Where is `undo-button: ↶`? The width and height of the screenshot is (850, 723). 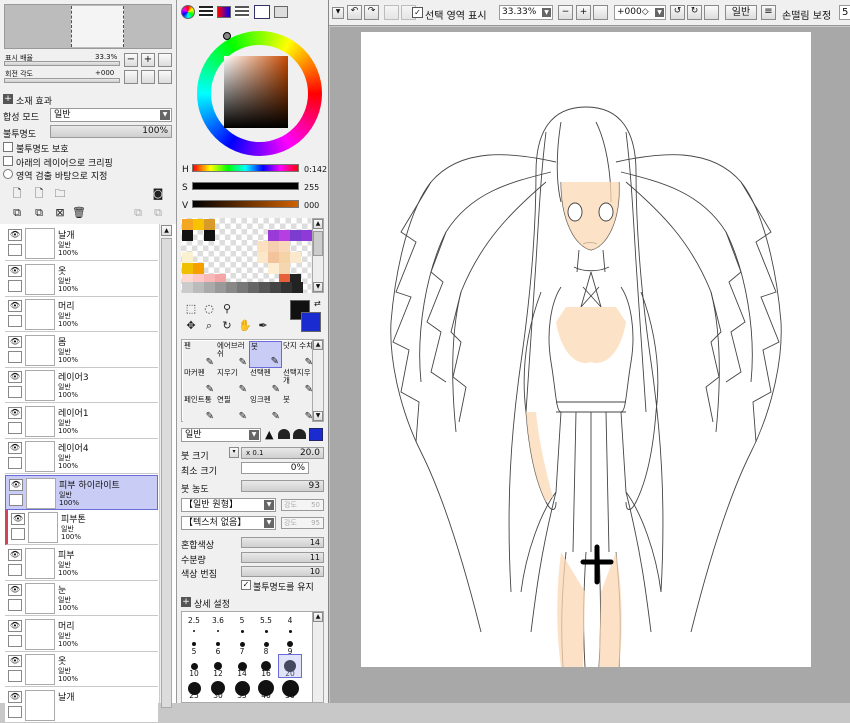
undo-button: ↶ is located at coordinates (354, 12).